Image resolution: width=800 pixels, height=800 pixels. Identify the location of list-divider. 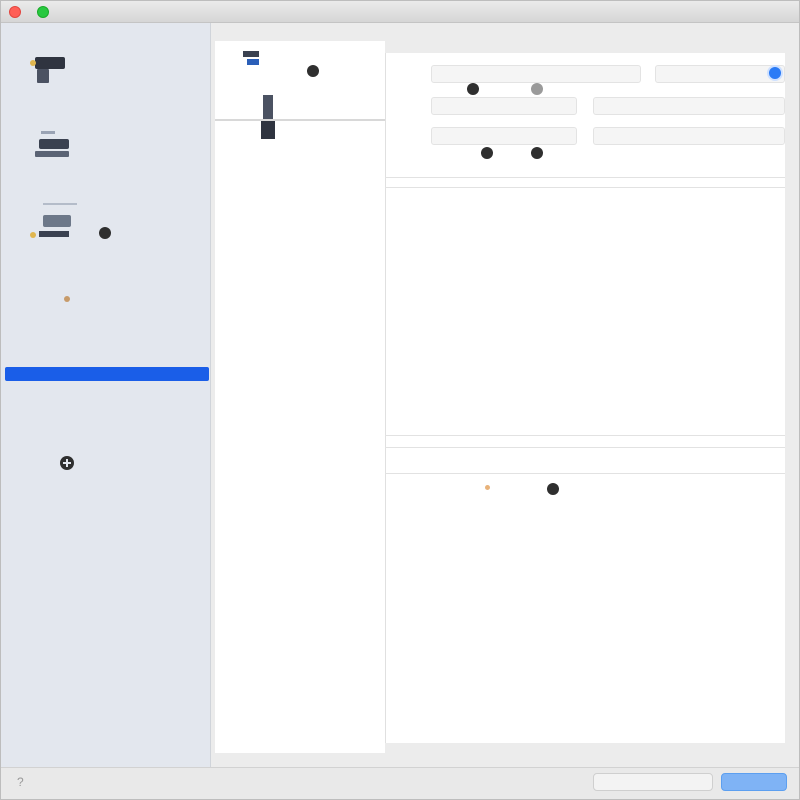
(300, 120).